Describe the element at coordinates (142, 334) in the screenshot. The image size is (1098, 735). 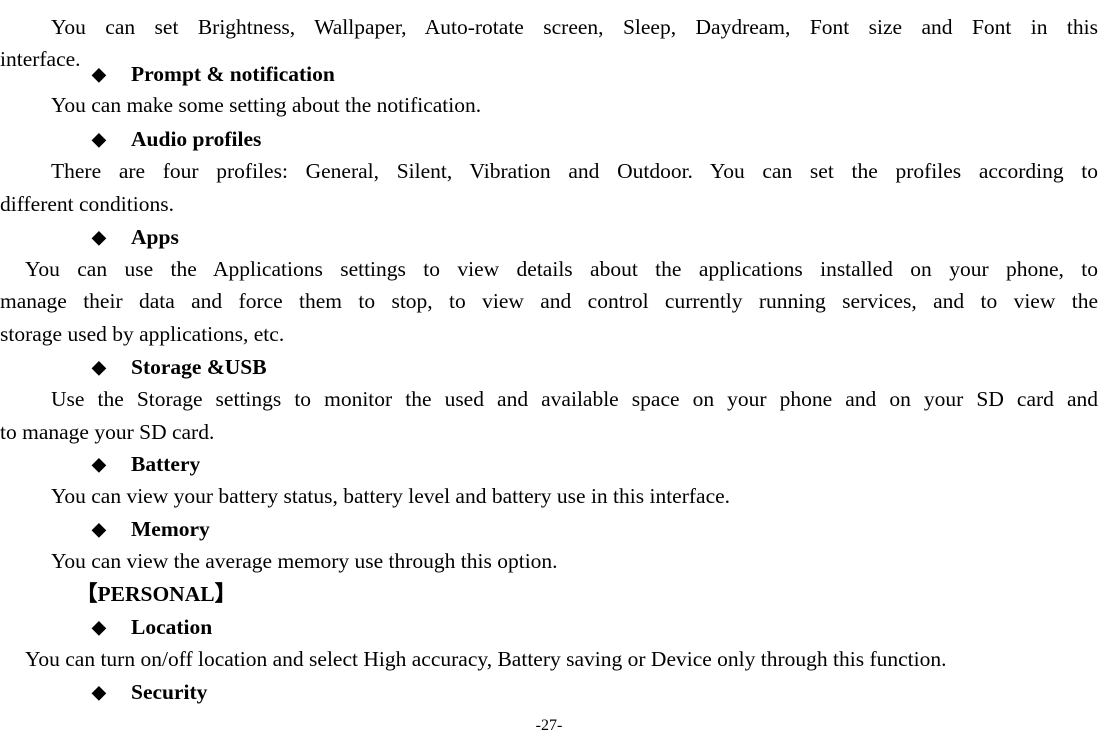
I see `paragraph-line: storage used by applications, etc.` at that location.